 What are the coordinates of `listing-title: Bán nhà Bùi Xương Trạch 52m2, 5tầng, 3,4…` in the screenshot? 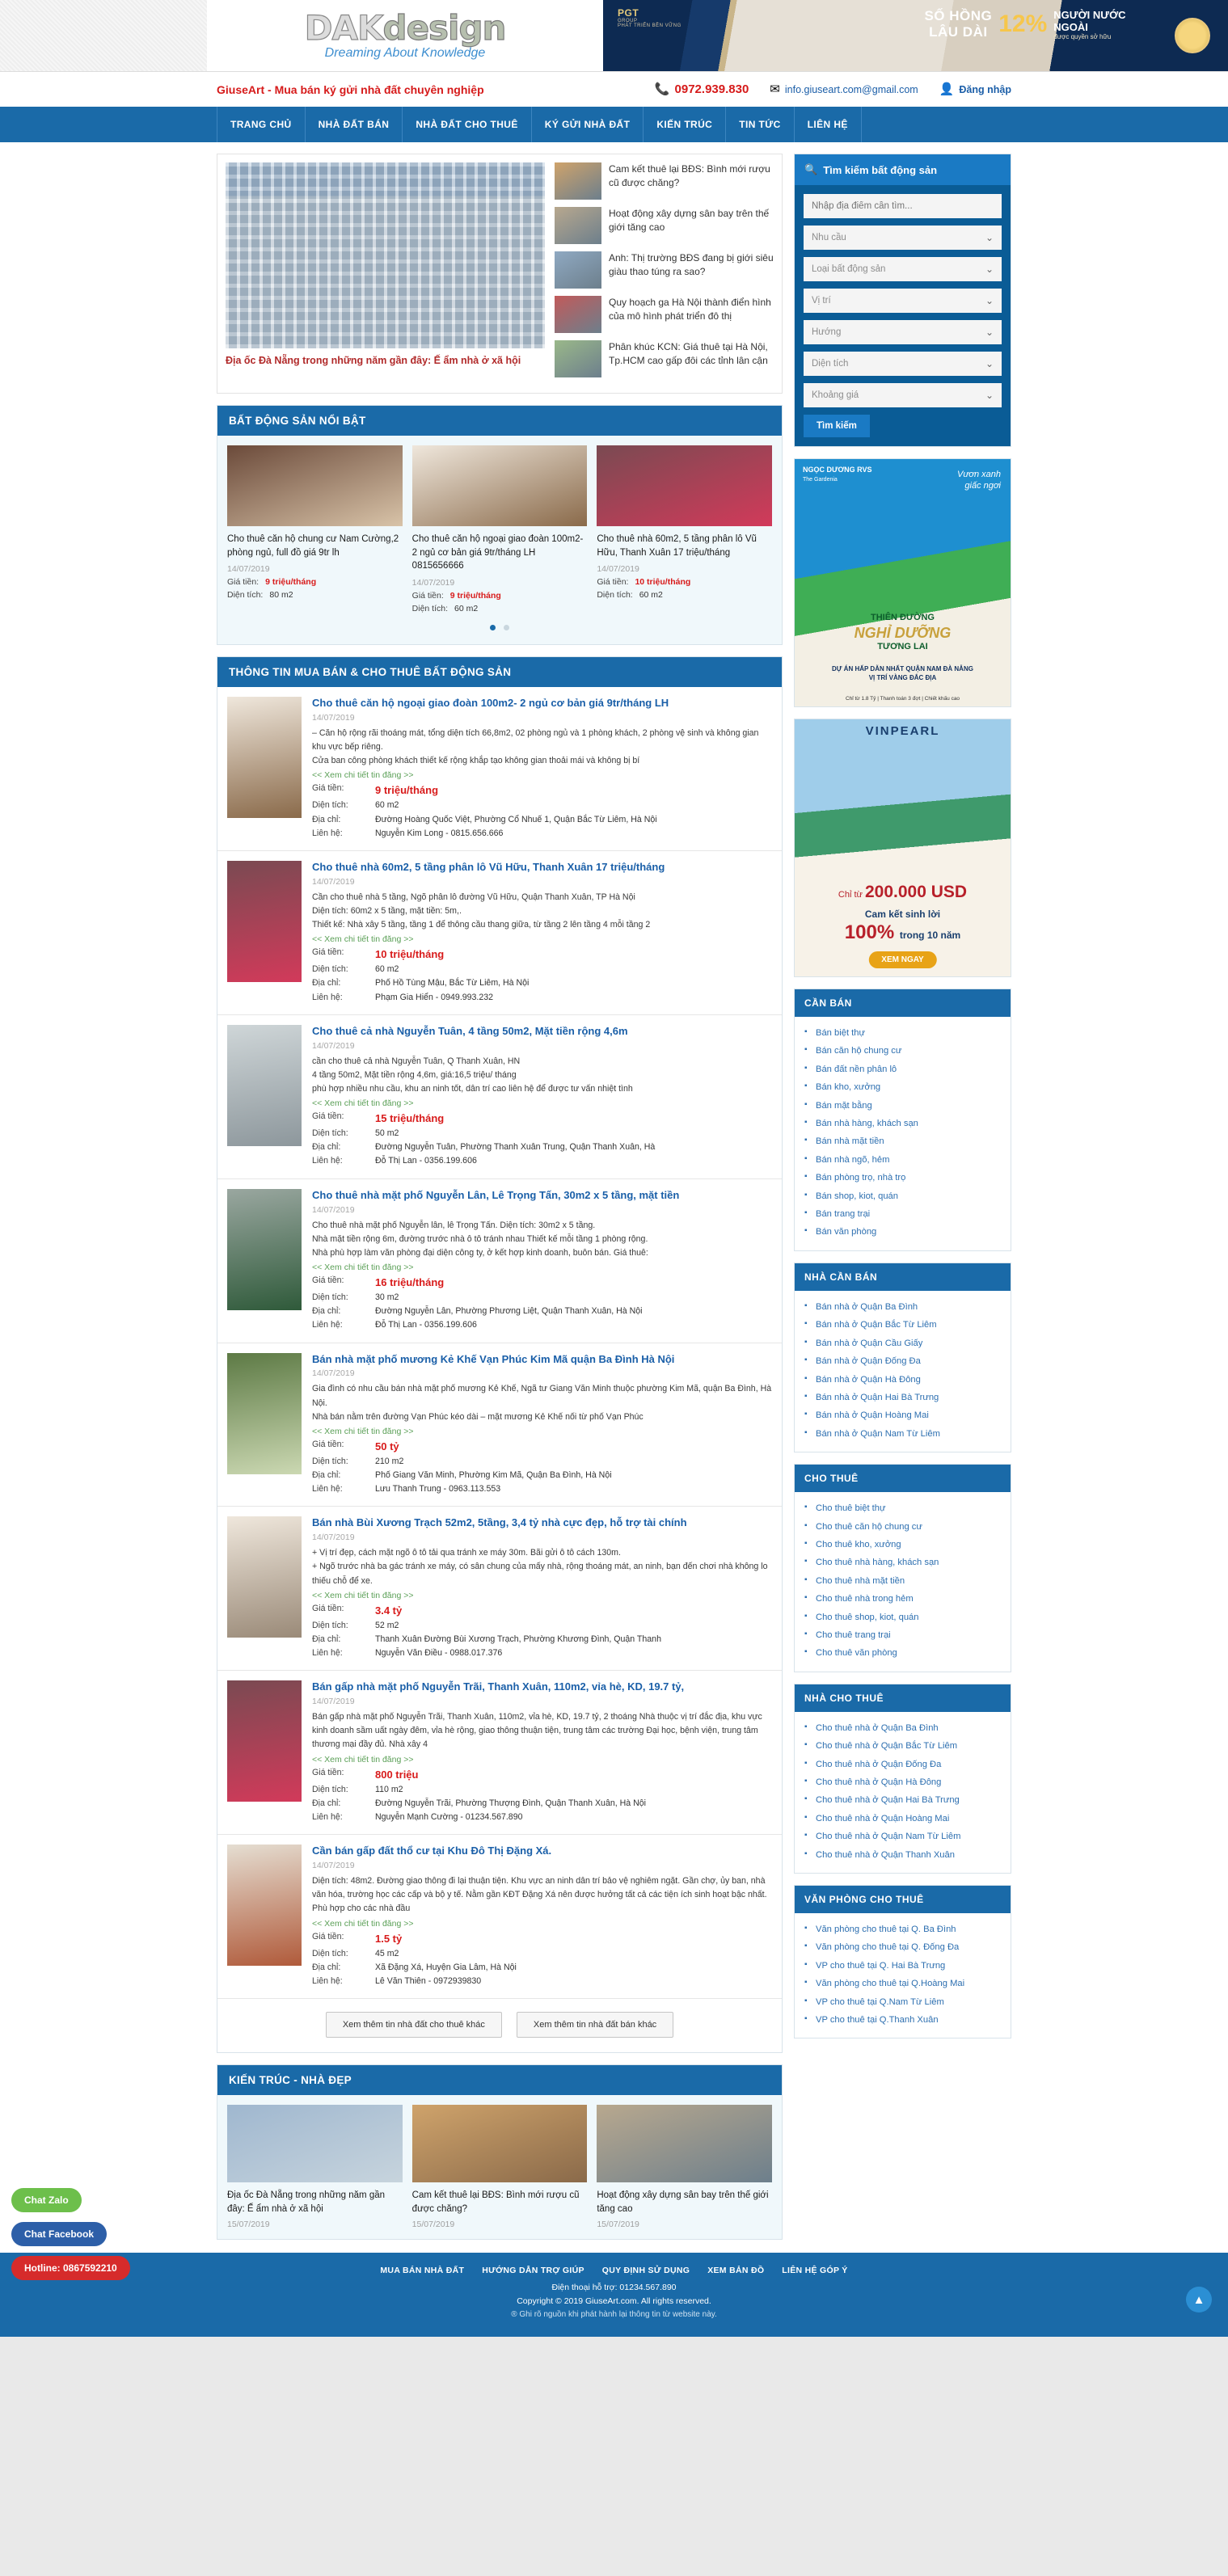 It's located at (542, 1523).